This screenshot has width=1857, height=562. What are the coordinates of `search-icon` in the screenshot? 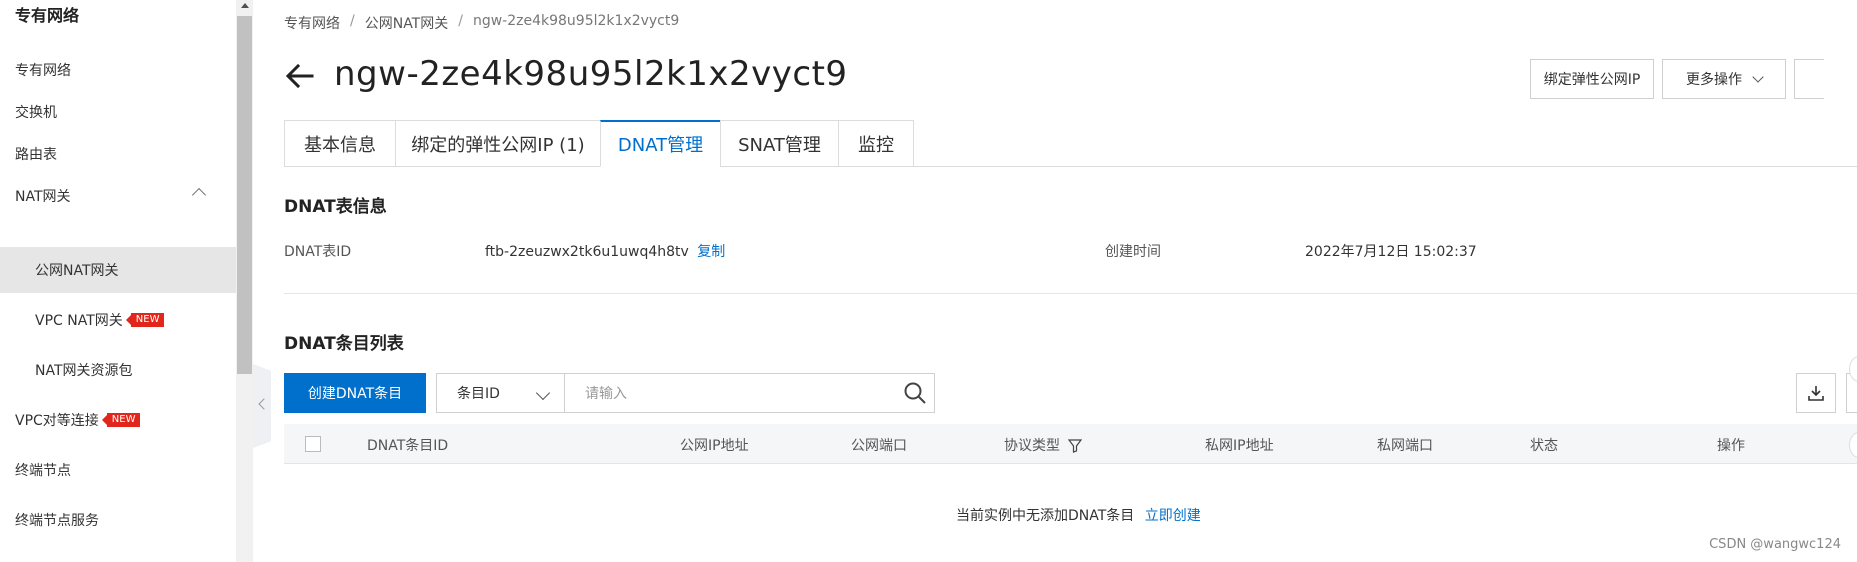 It's located at (915, 393).